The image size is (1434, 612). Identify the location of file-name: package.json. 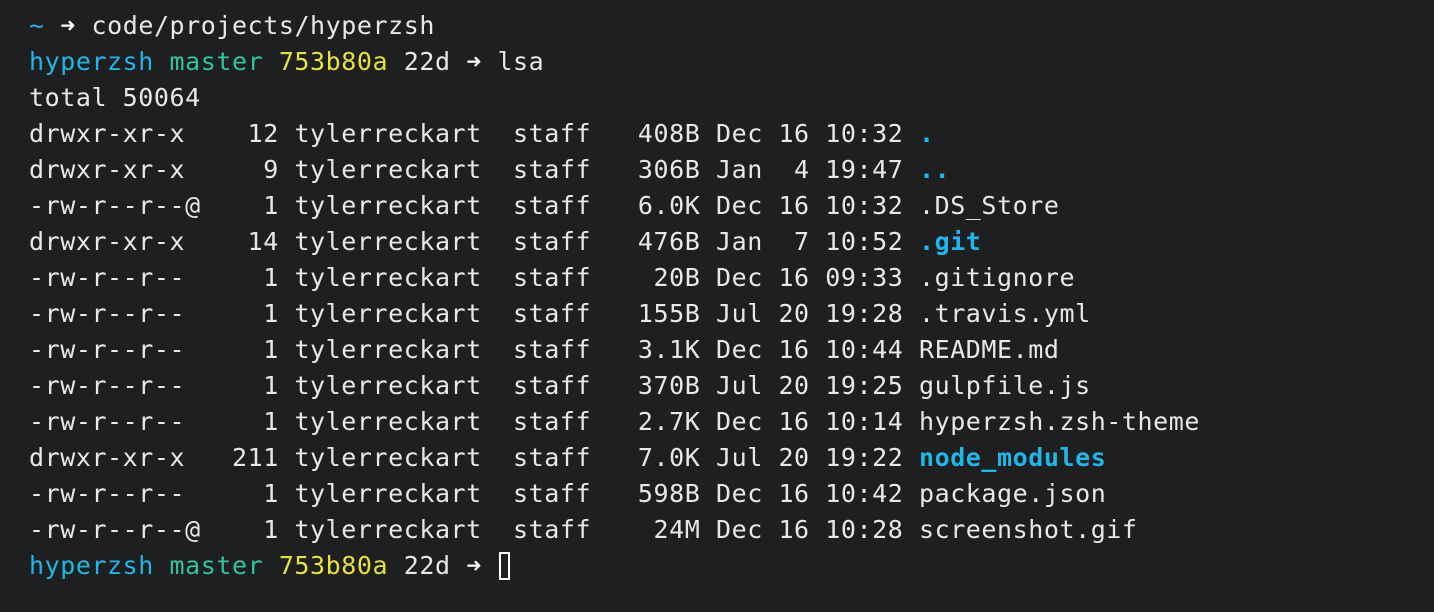
(1012, 493).